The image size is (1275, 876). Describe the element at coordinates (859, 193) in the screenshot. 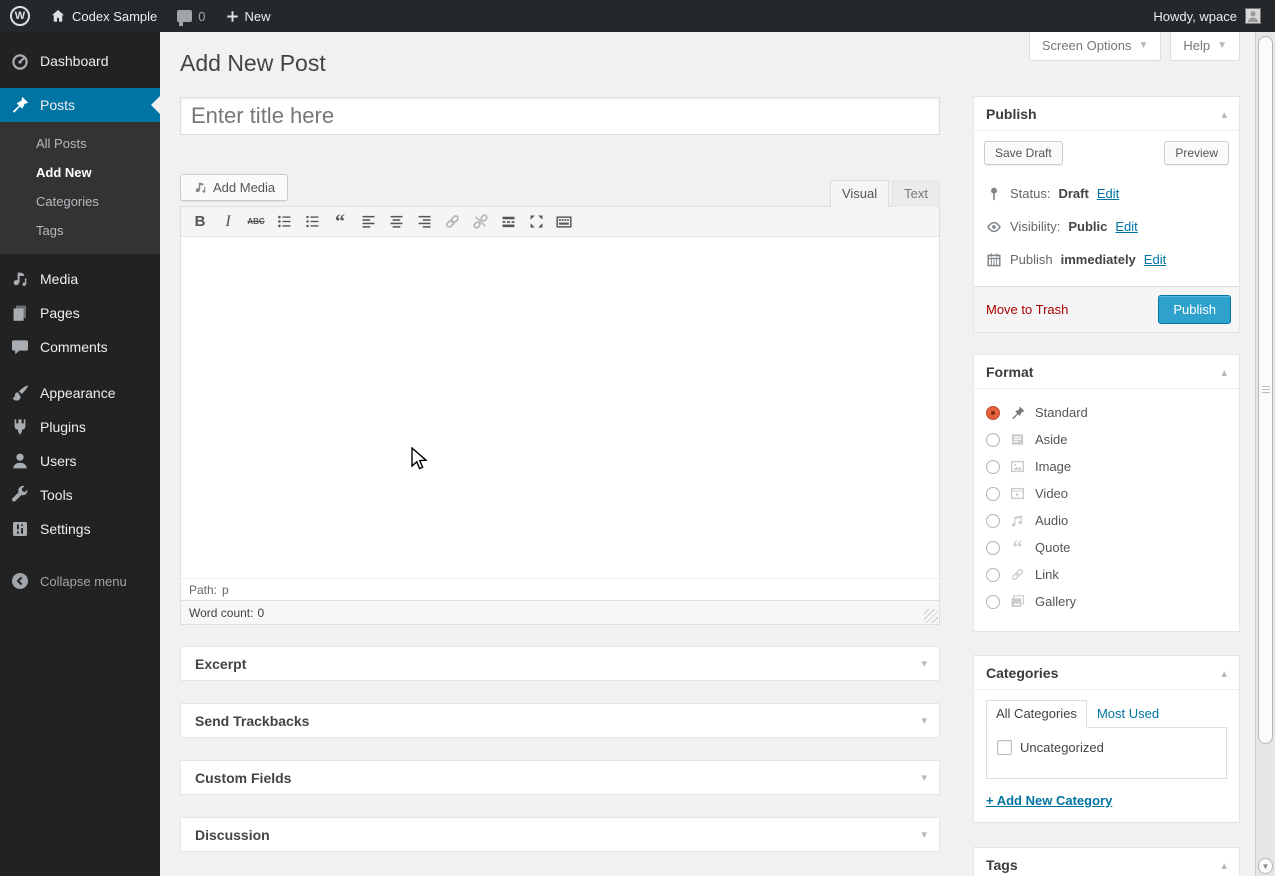

I see `tab-visual: Visual` at that location.